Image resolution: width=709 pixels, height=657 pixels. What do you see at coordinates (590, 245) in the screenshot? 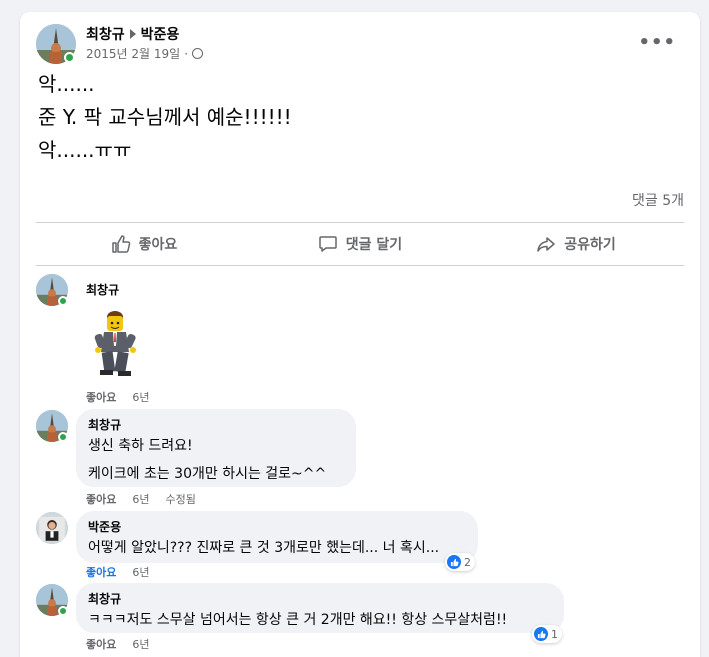
I see `share-label: 공유하기` at bounding box center [590, 245].